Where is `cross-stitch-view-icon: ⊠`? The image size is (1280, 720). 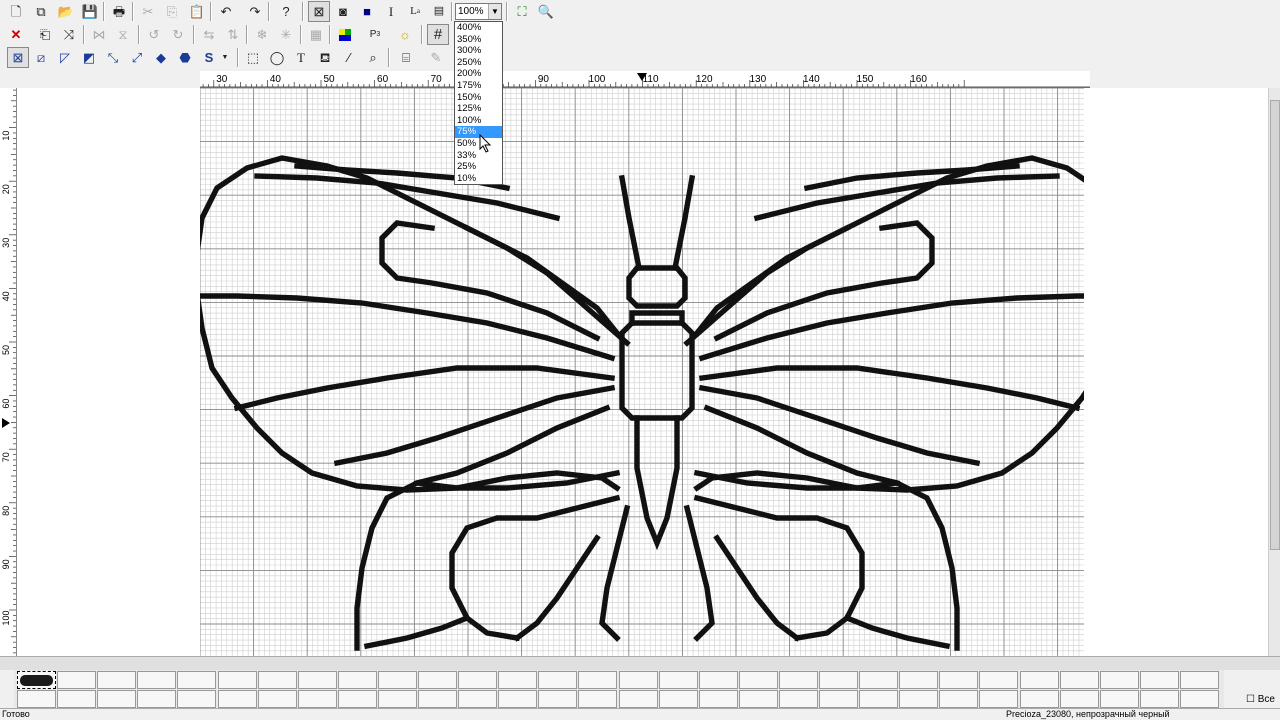 cross-stitch-view-icon: ⊠ is located at coordinates (319, 11).